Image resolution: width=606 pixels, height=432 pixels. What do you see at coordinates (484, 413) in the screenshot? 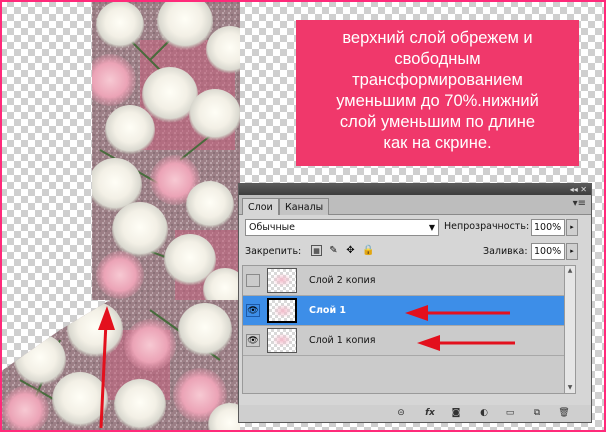
I see `adjustment-layer-icon: ◐` at bounding box center [484, 413].